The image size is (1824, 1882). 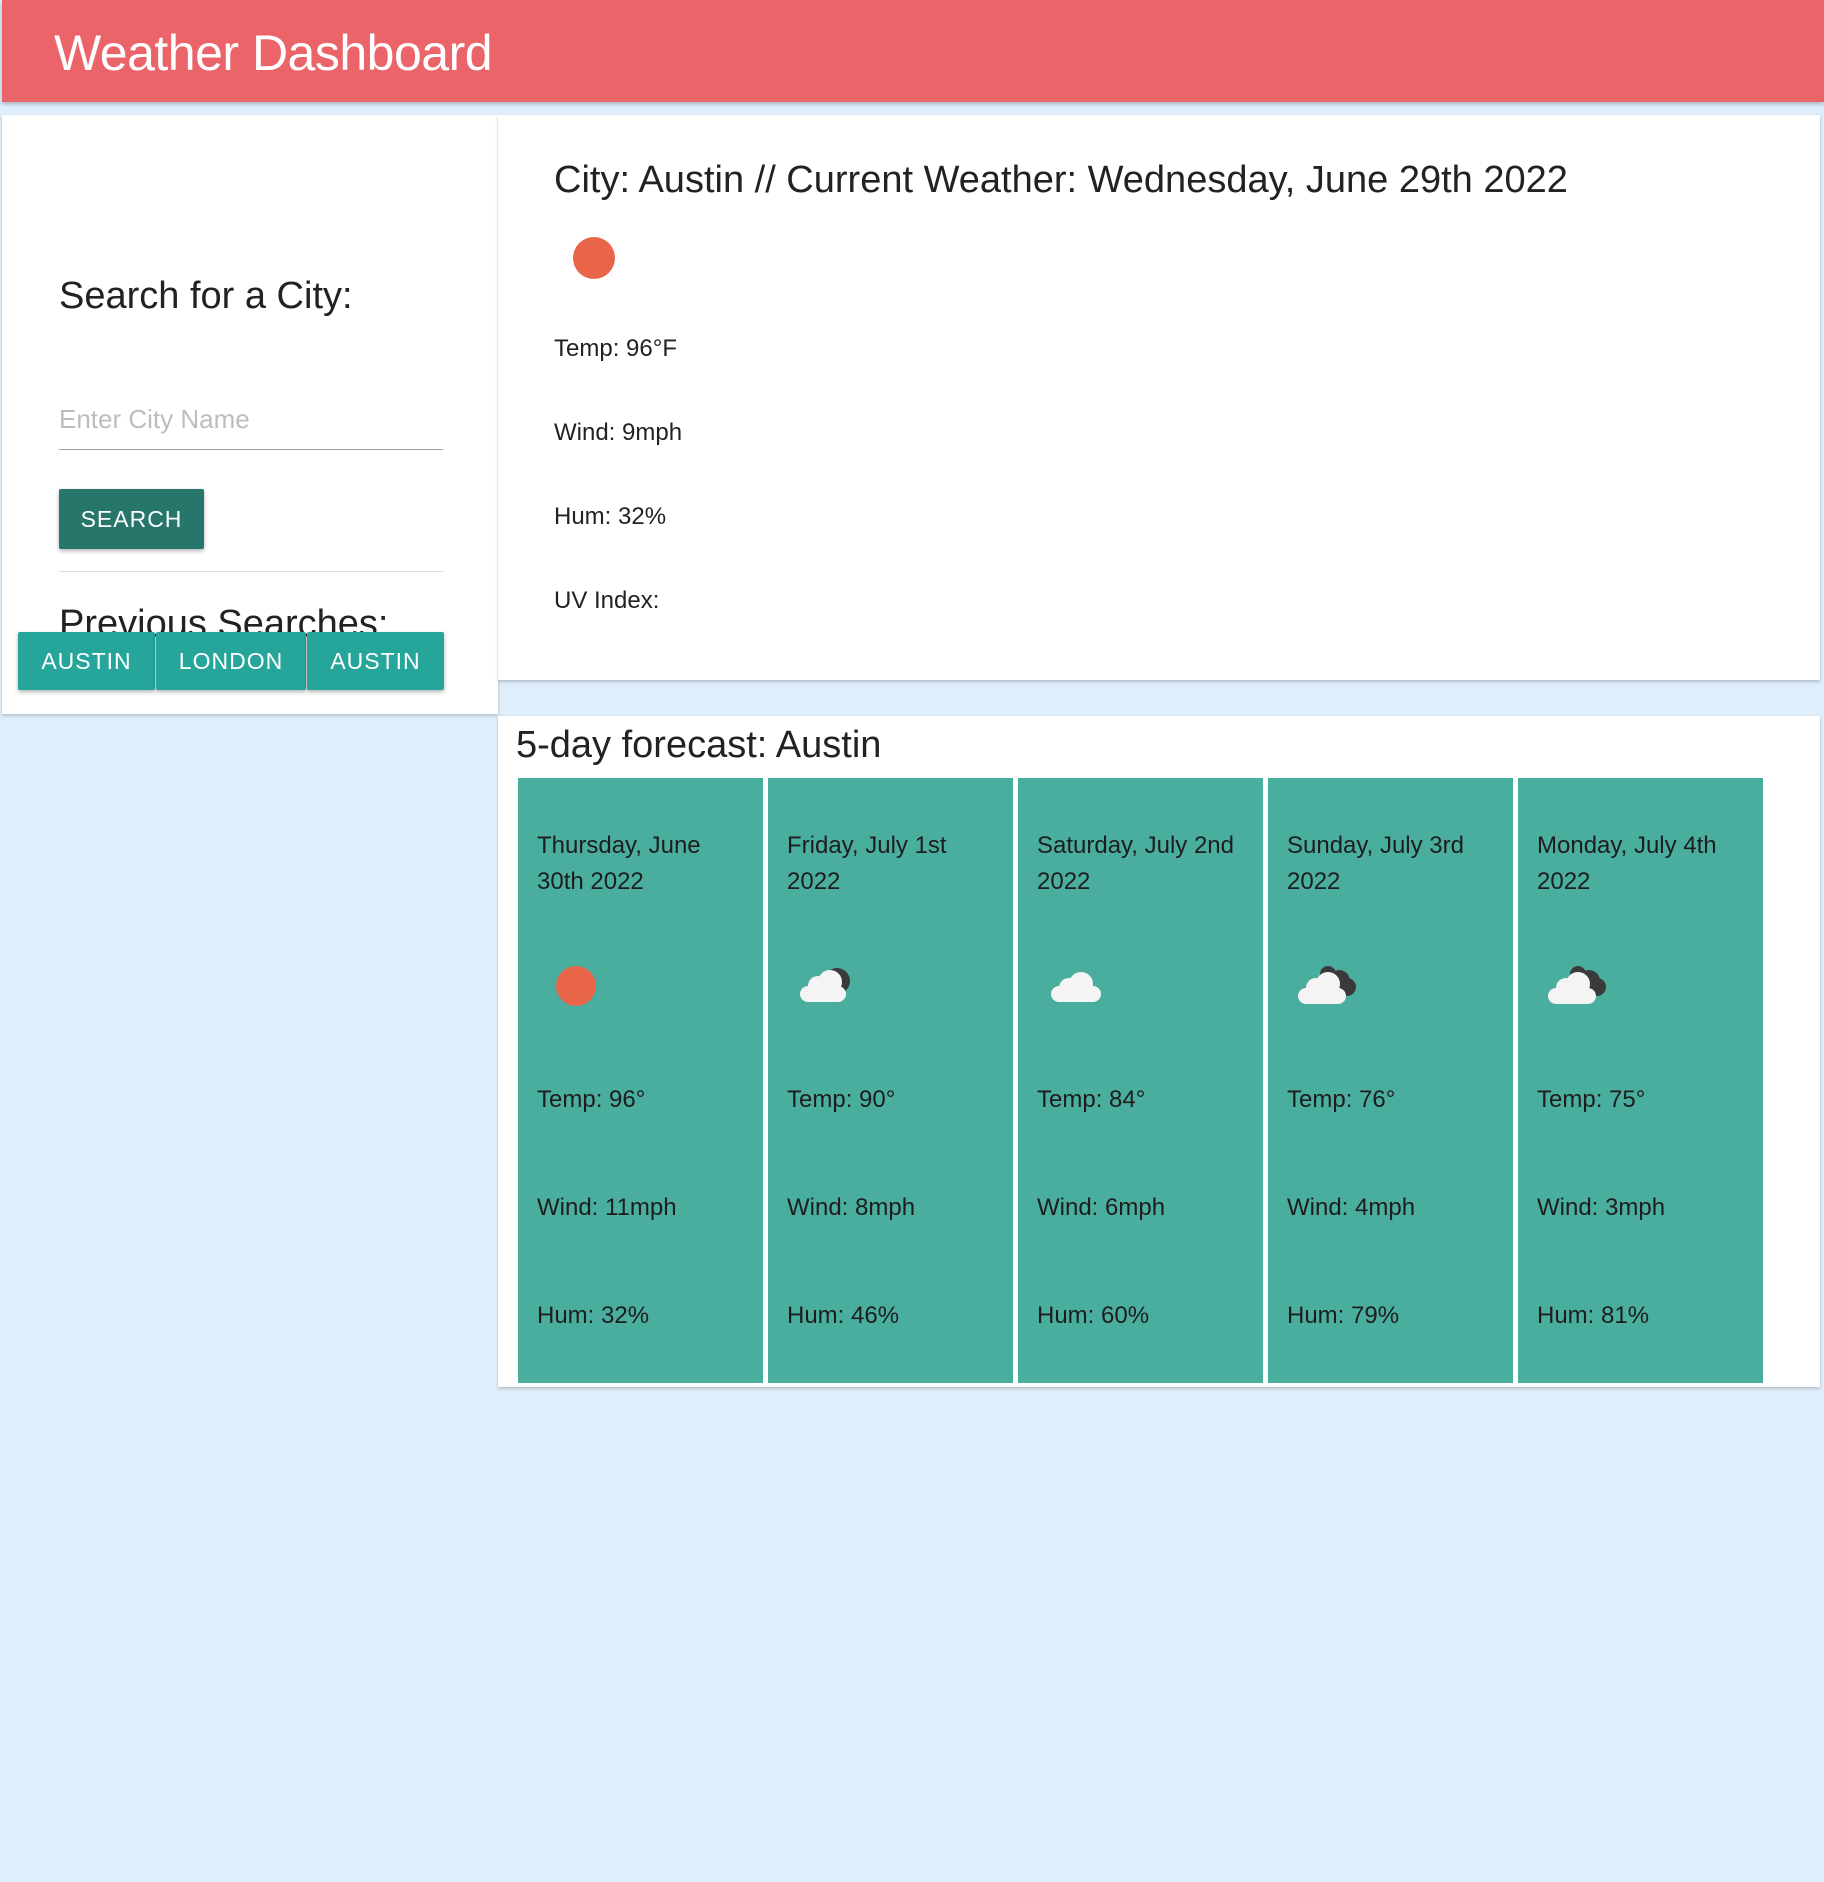 What do you see at coordinates (251, 420) in the screenshot?
I see `city-search-input` at bounding box center [251, 420].